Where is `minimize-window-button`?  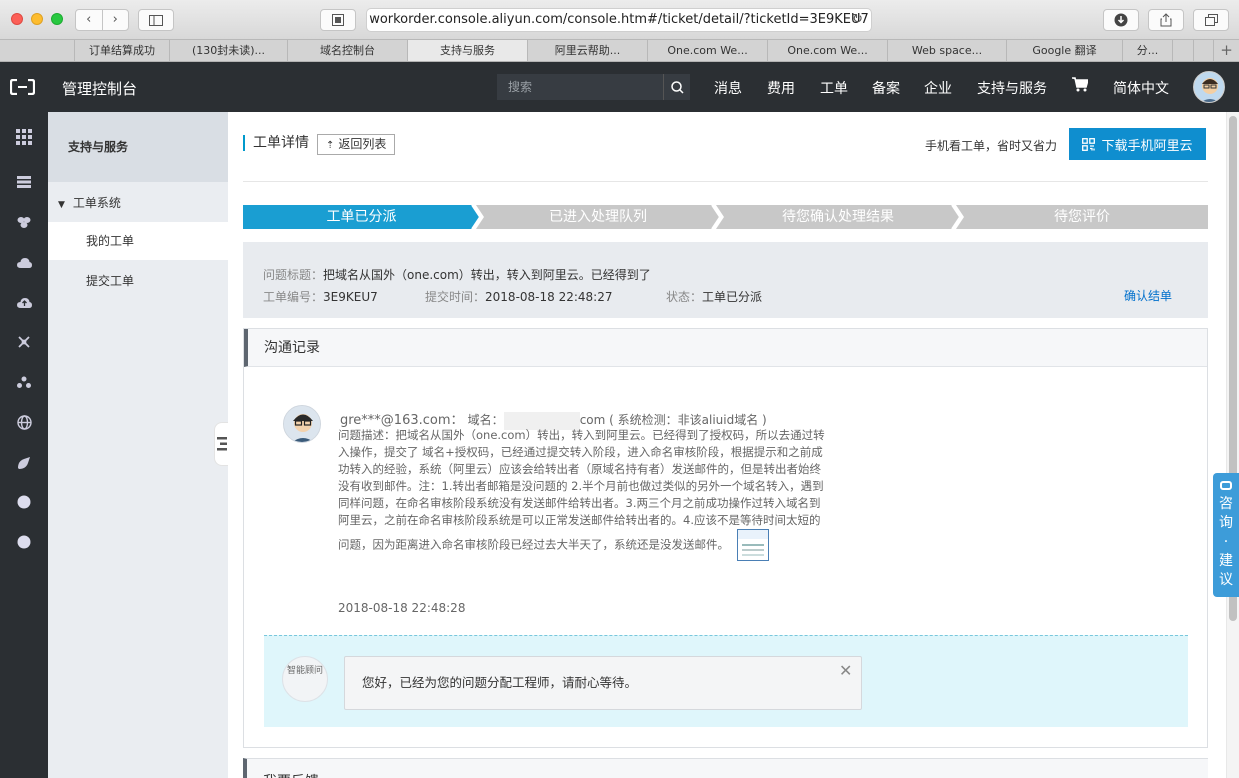
minimize-window-button is located at coordinates (37, 19).